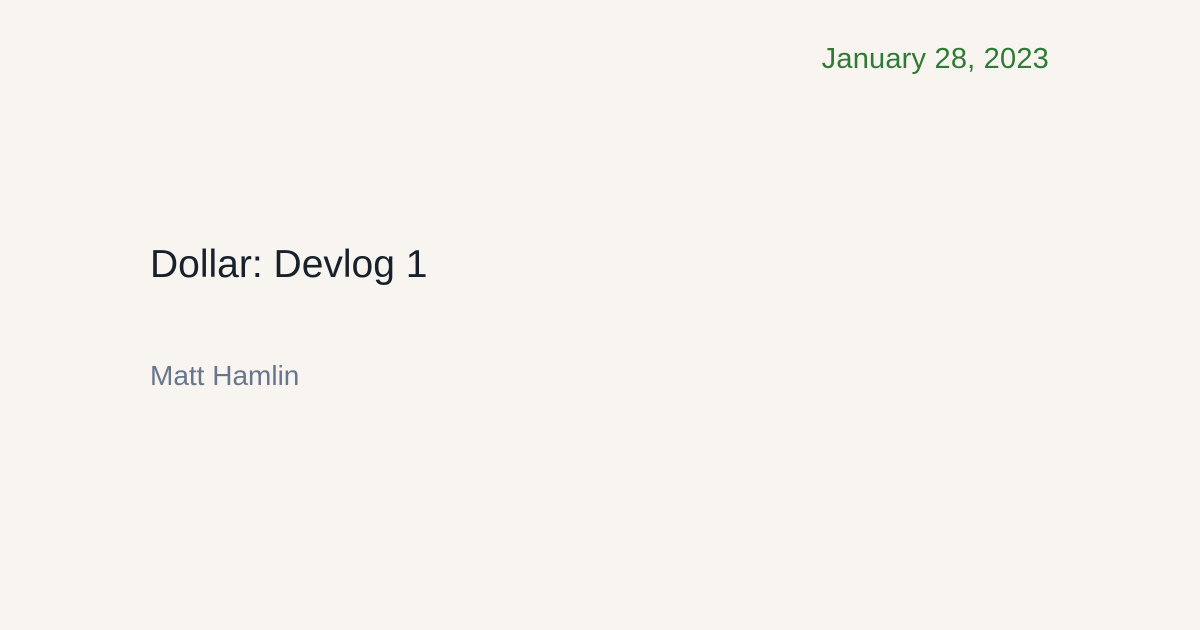 Image resolution: width=1200 pixels, height=630 pixels. What do you see at coordinates (289, 264) in the screenshot?
I see `post-title: Dollar: Devlog 1` at bounding box center [289, 264].